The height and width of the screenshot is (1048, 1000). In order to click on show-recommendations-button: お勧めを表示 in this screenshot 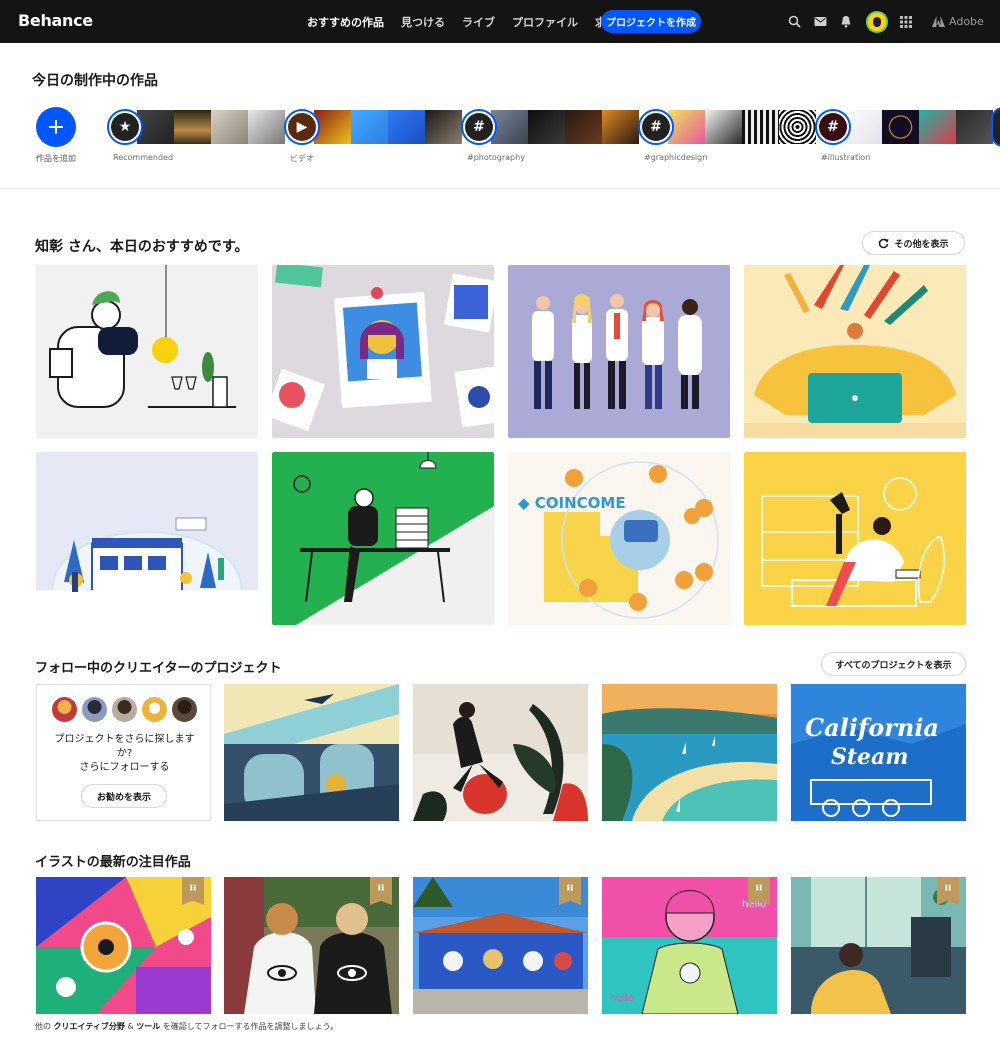, I will do `click(124, 796)`.